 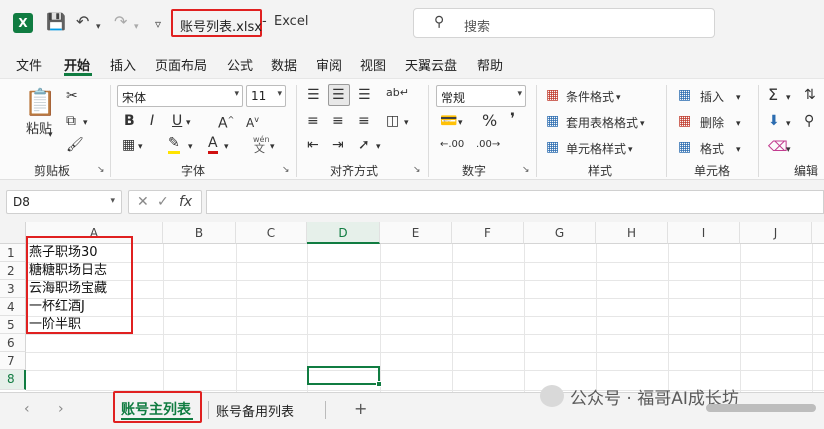 What do you see at coordinates (602, 123) in the screenshot?
I see `table-format-button: 套用表格格式` at bounding box center [602, 123].